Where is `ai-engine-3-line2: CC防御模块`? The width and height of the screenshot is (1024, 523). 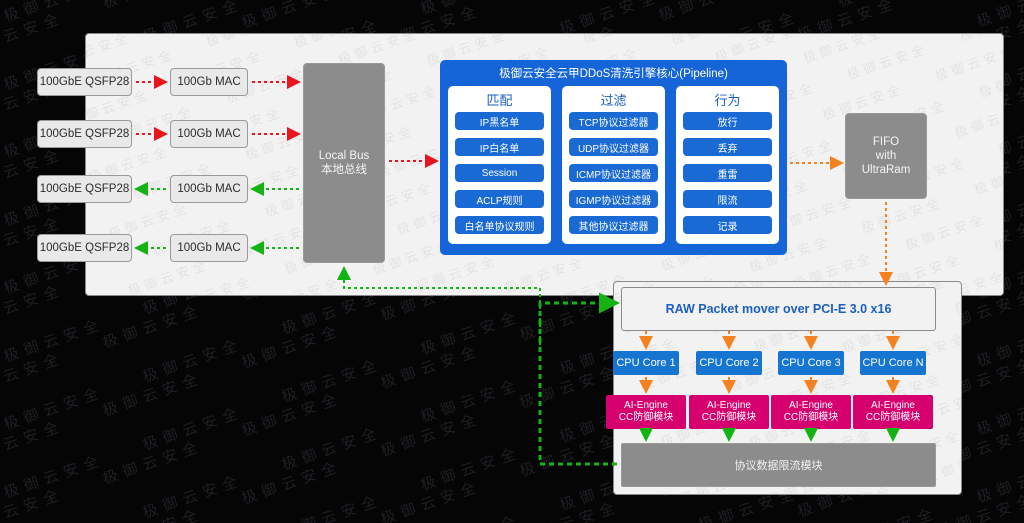
ai-engine-3-line2: CC防御模块 is located at coordinates (811, 417).